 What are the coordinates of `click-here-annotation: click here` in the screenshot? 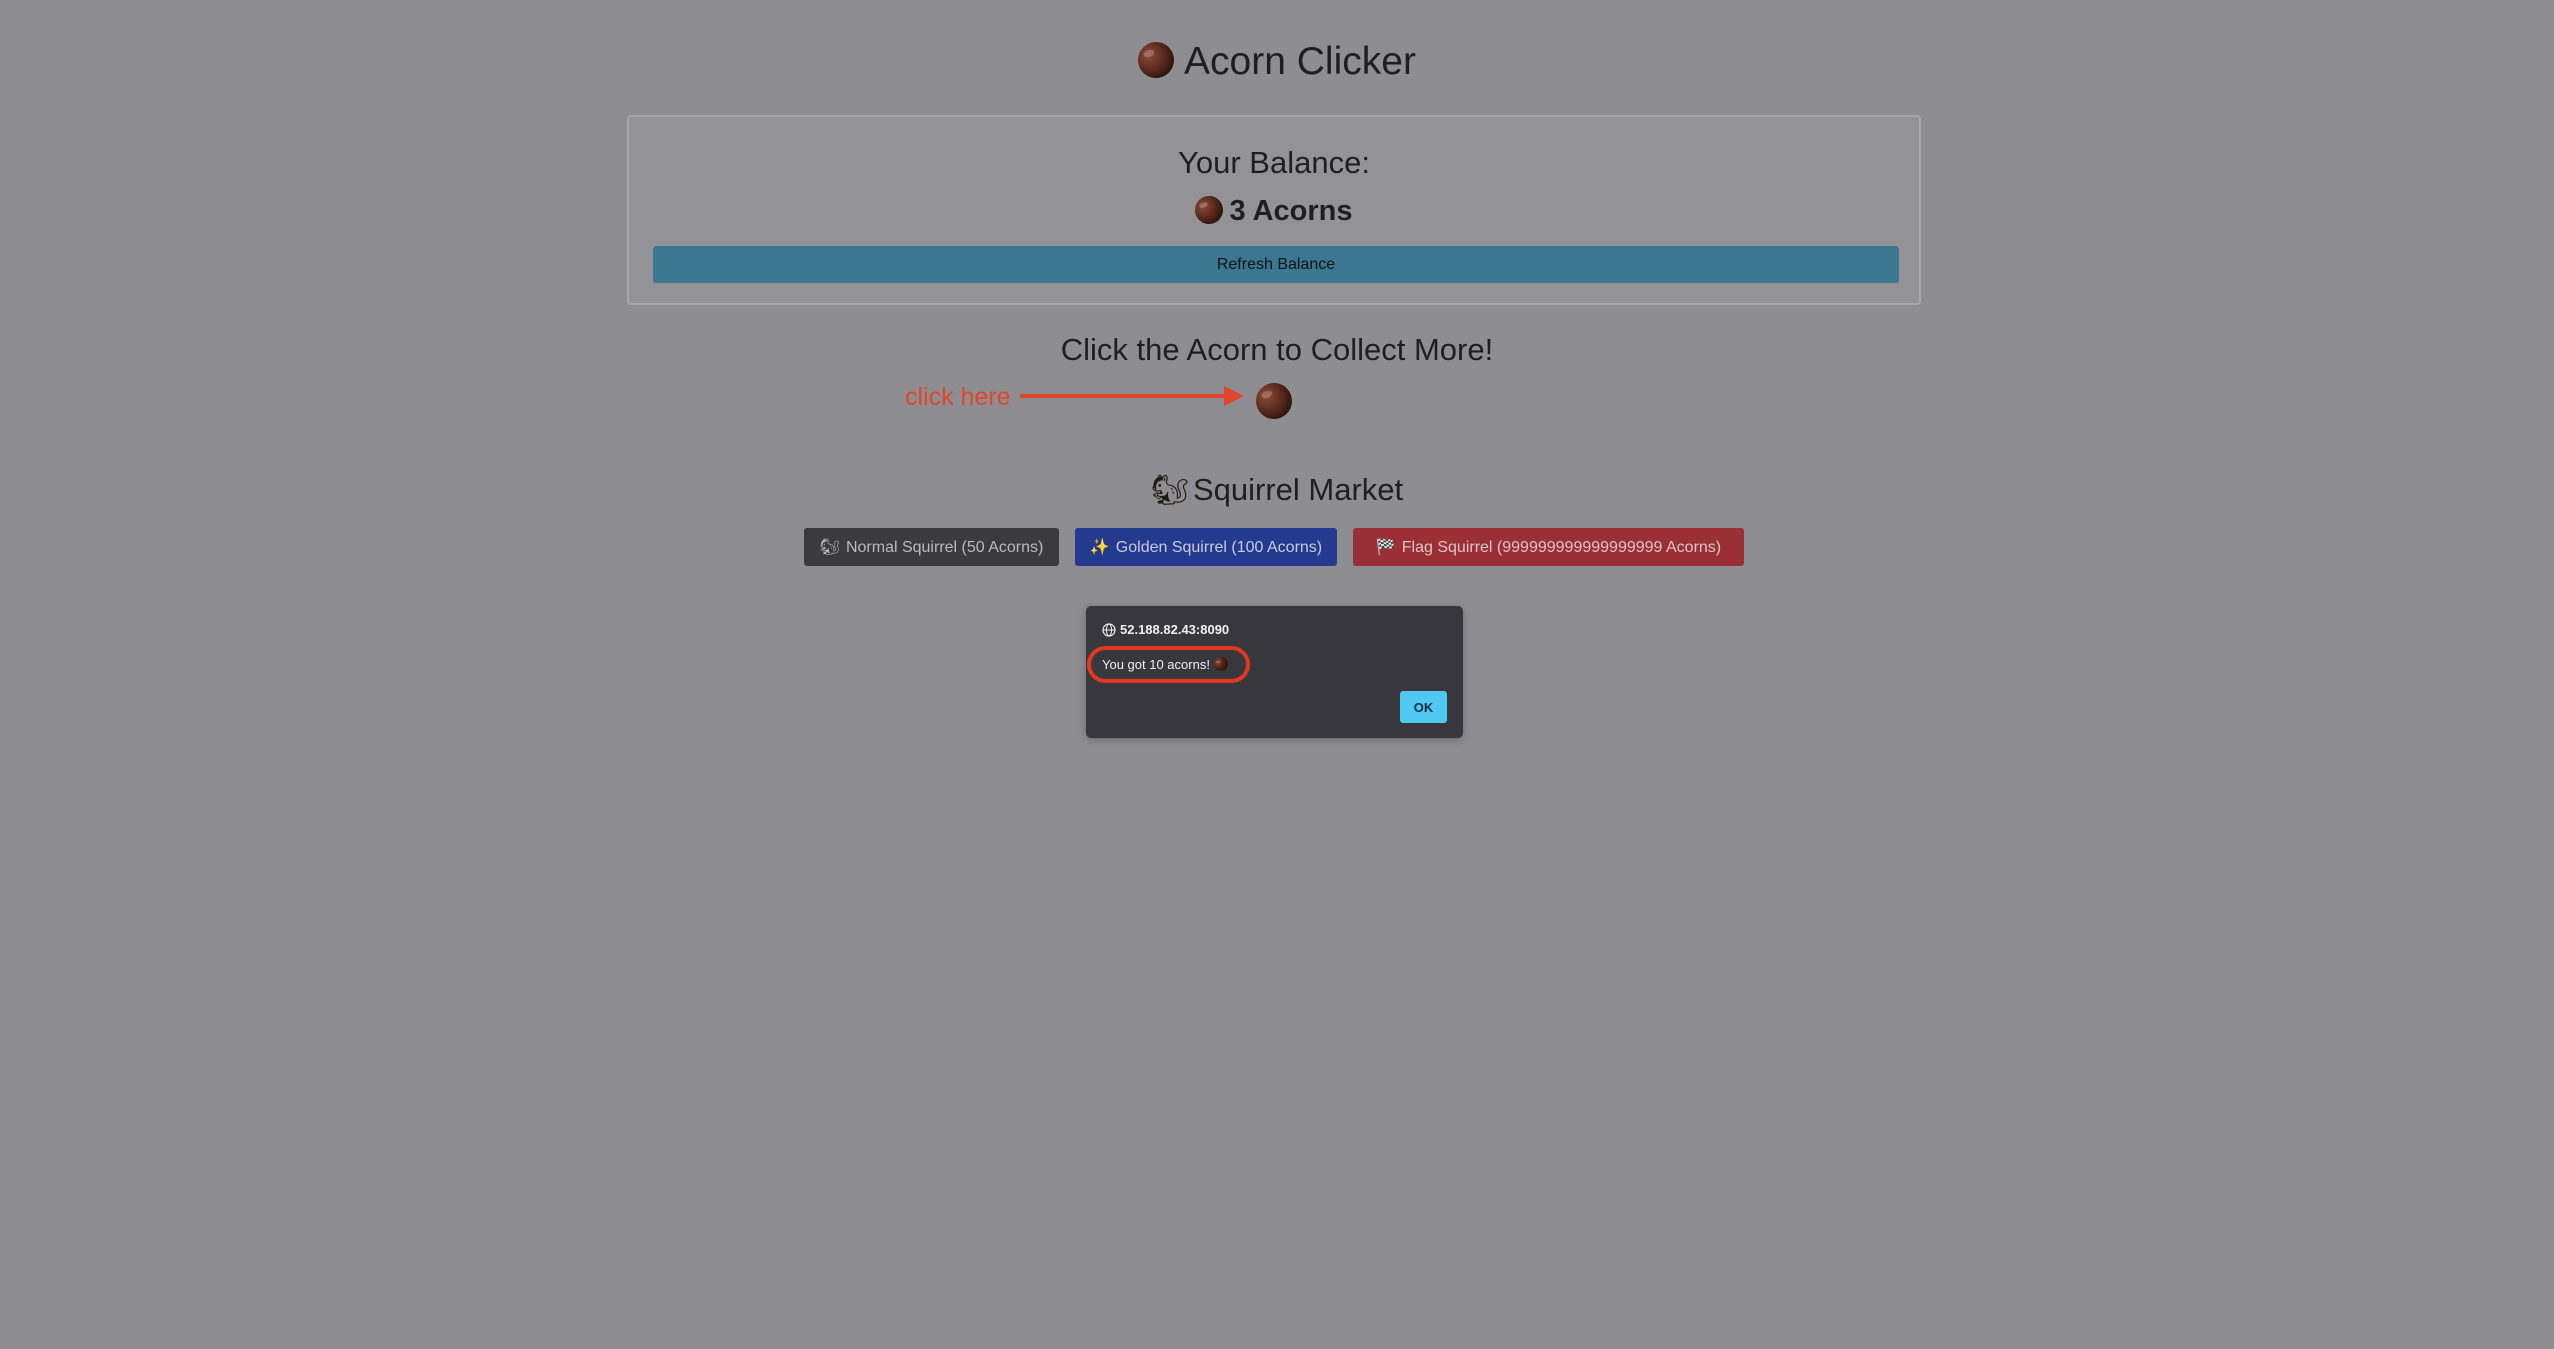 It's located at (958, 397).